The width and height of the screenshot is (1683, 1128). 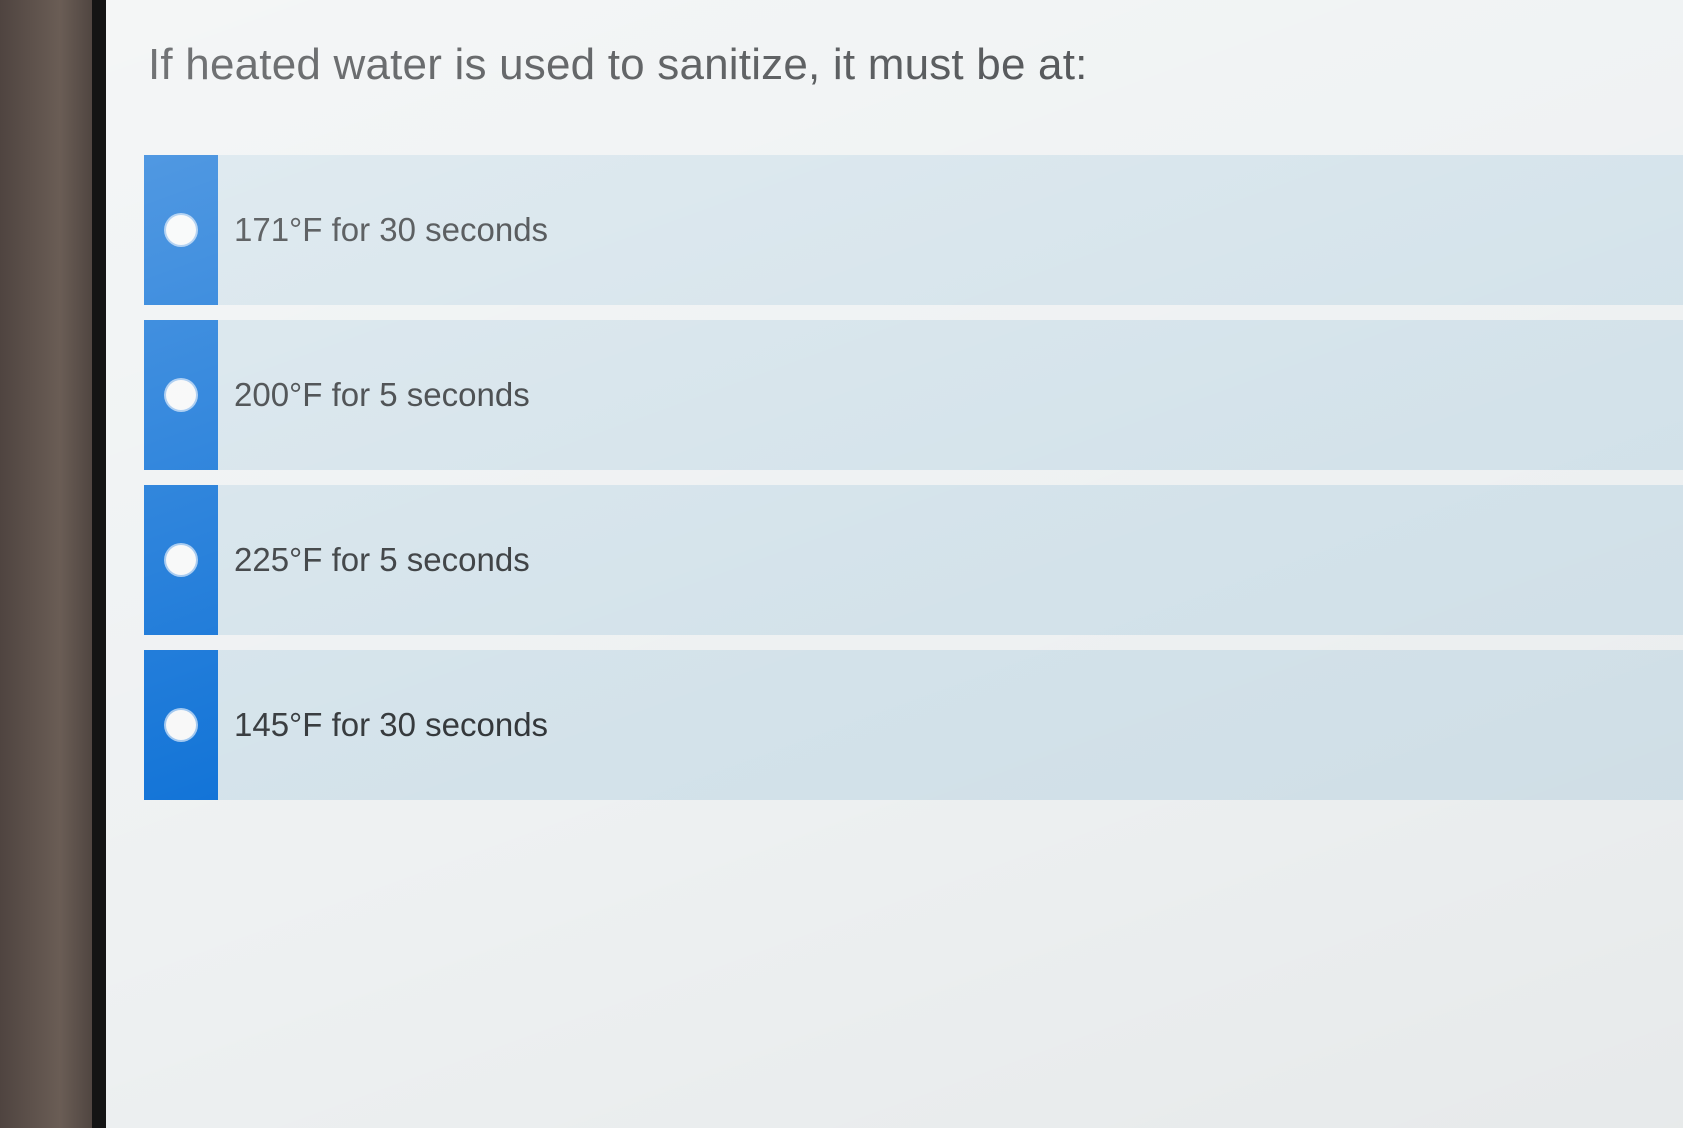 I want to click on answer-option: 225°F for 5 seconds, so click(x=913, y=560).